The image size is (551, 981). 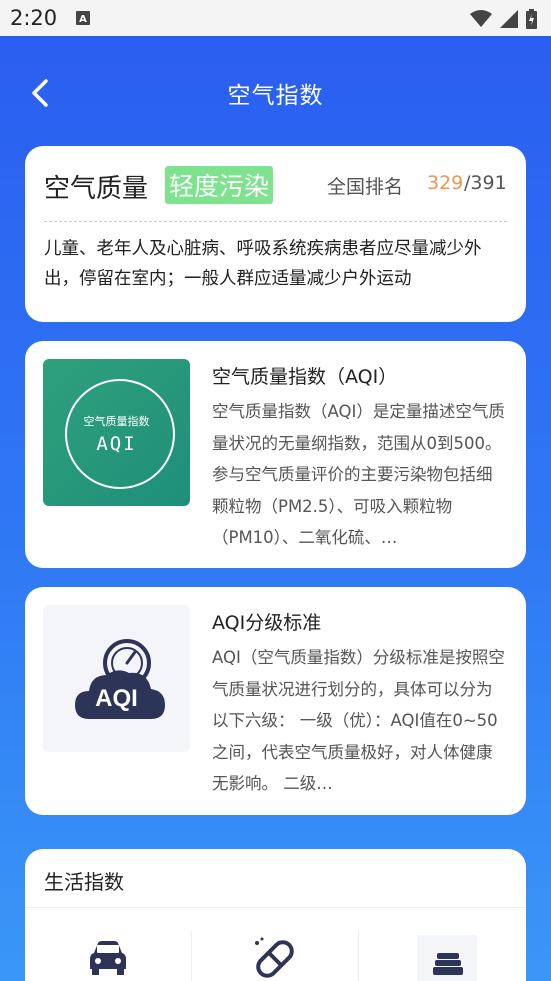 I want to click on car-icon, so click(x=108, y=958).